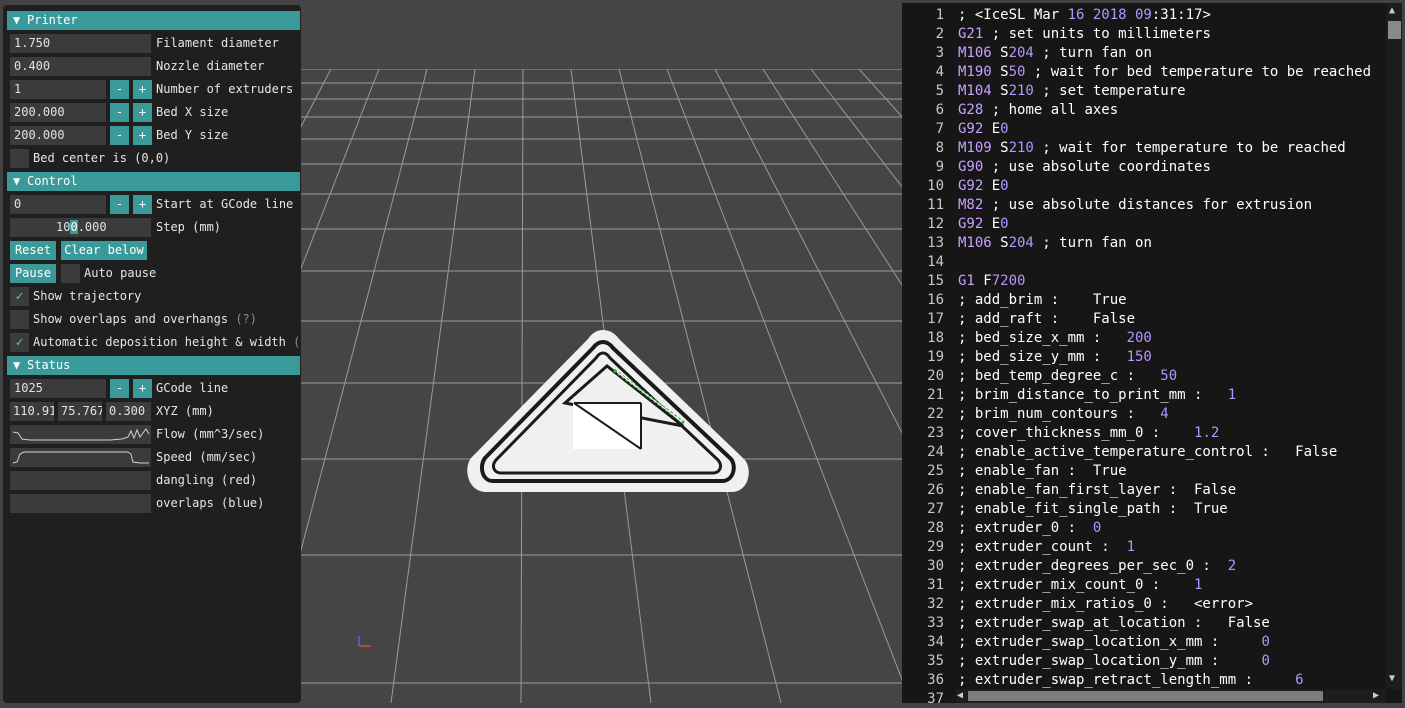 Image resolution: width=1405 pixels, height=708 pixels. Describe the element at coordinates (1376, 696) in the screenshot. I see `scroll-right-arrow-icon: ▶` at that location.